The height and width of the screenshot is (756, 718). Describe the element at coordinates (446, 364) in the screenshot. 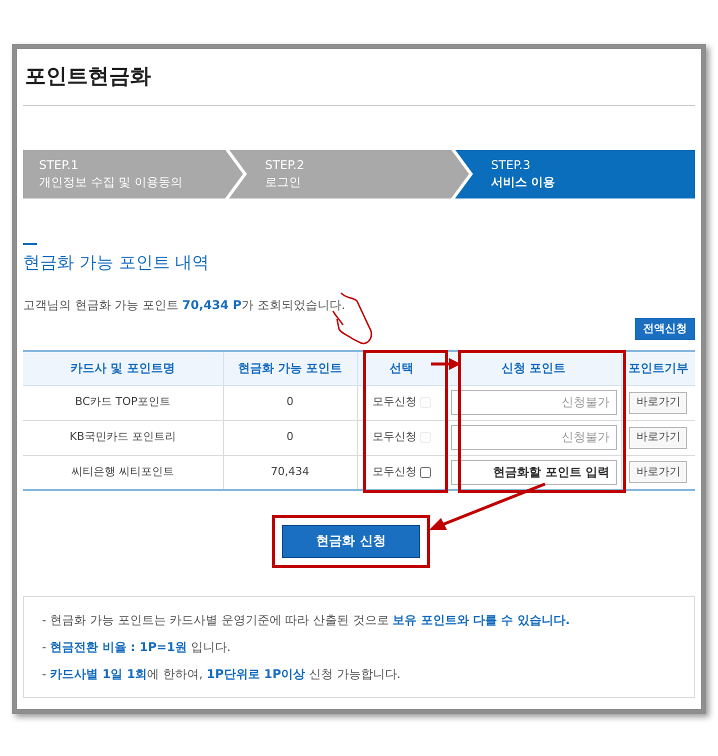

I see `arrow-icon` at that location.